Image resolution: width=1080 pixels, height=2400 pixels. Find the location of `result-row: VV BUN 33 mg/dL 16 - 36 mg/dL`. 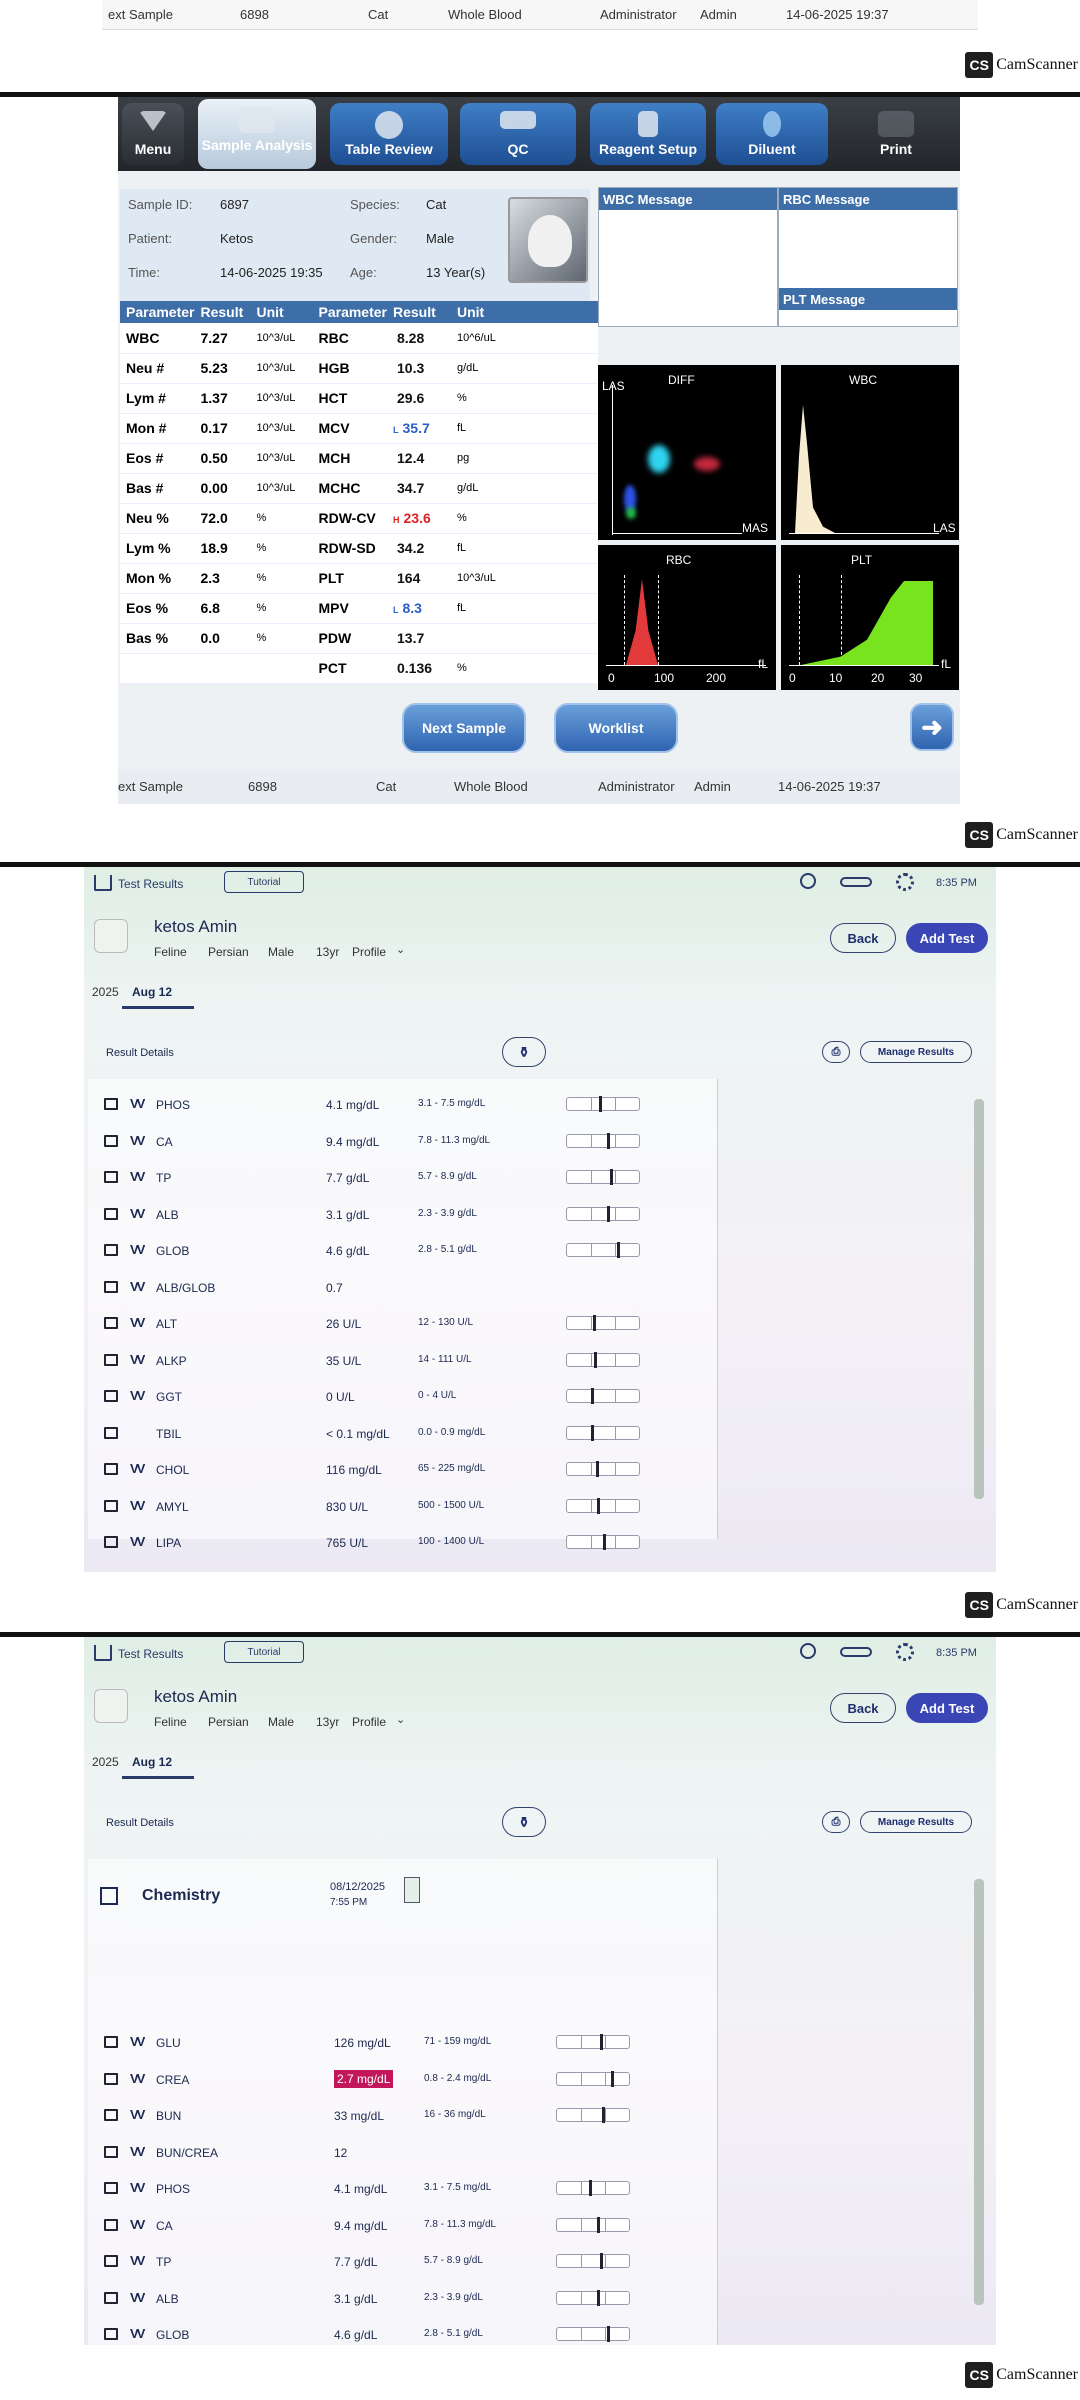

result-row: VV BUN 33 mg/dL 16 - 36 mg/dL is located at coordinates (402, 2116).